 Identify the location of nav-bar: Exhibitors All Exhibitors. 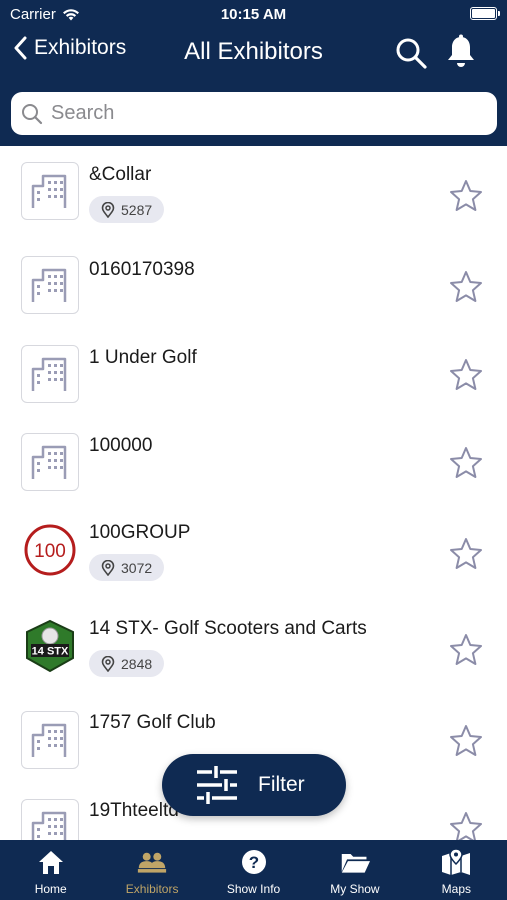
(253, 52).